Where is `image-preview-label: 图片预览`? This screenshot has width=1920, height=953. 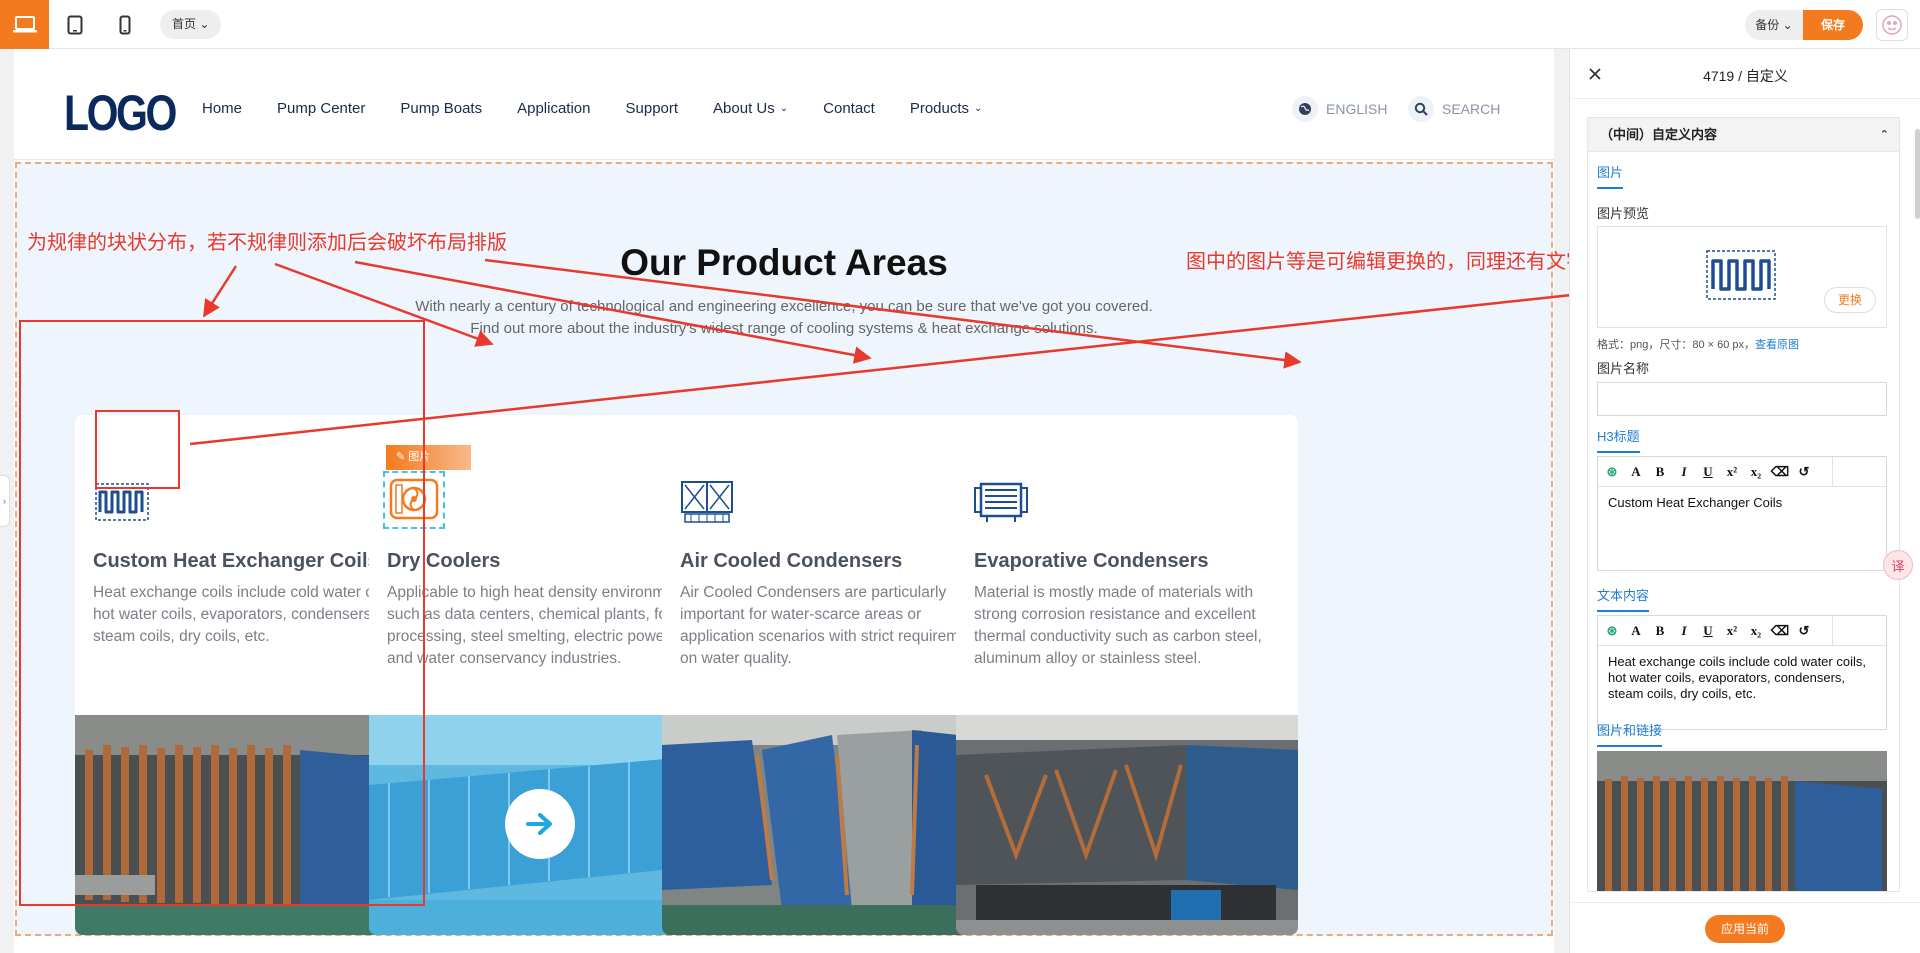 image-preview-label: 图片预览 is located at coordinates (1623, 213).